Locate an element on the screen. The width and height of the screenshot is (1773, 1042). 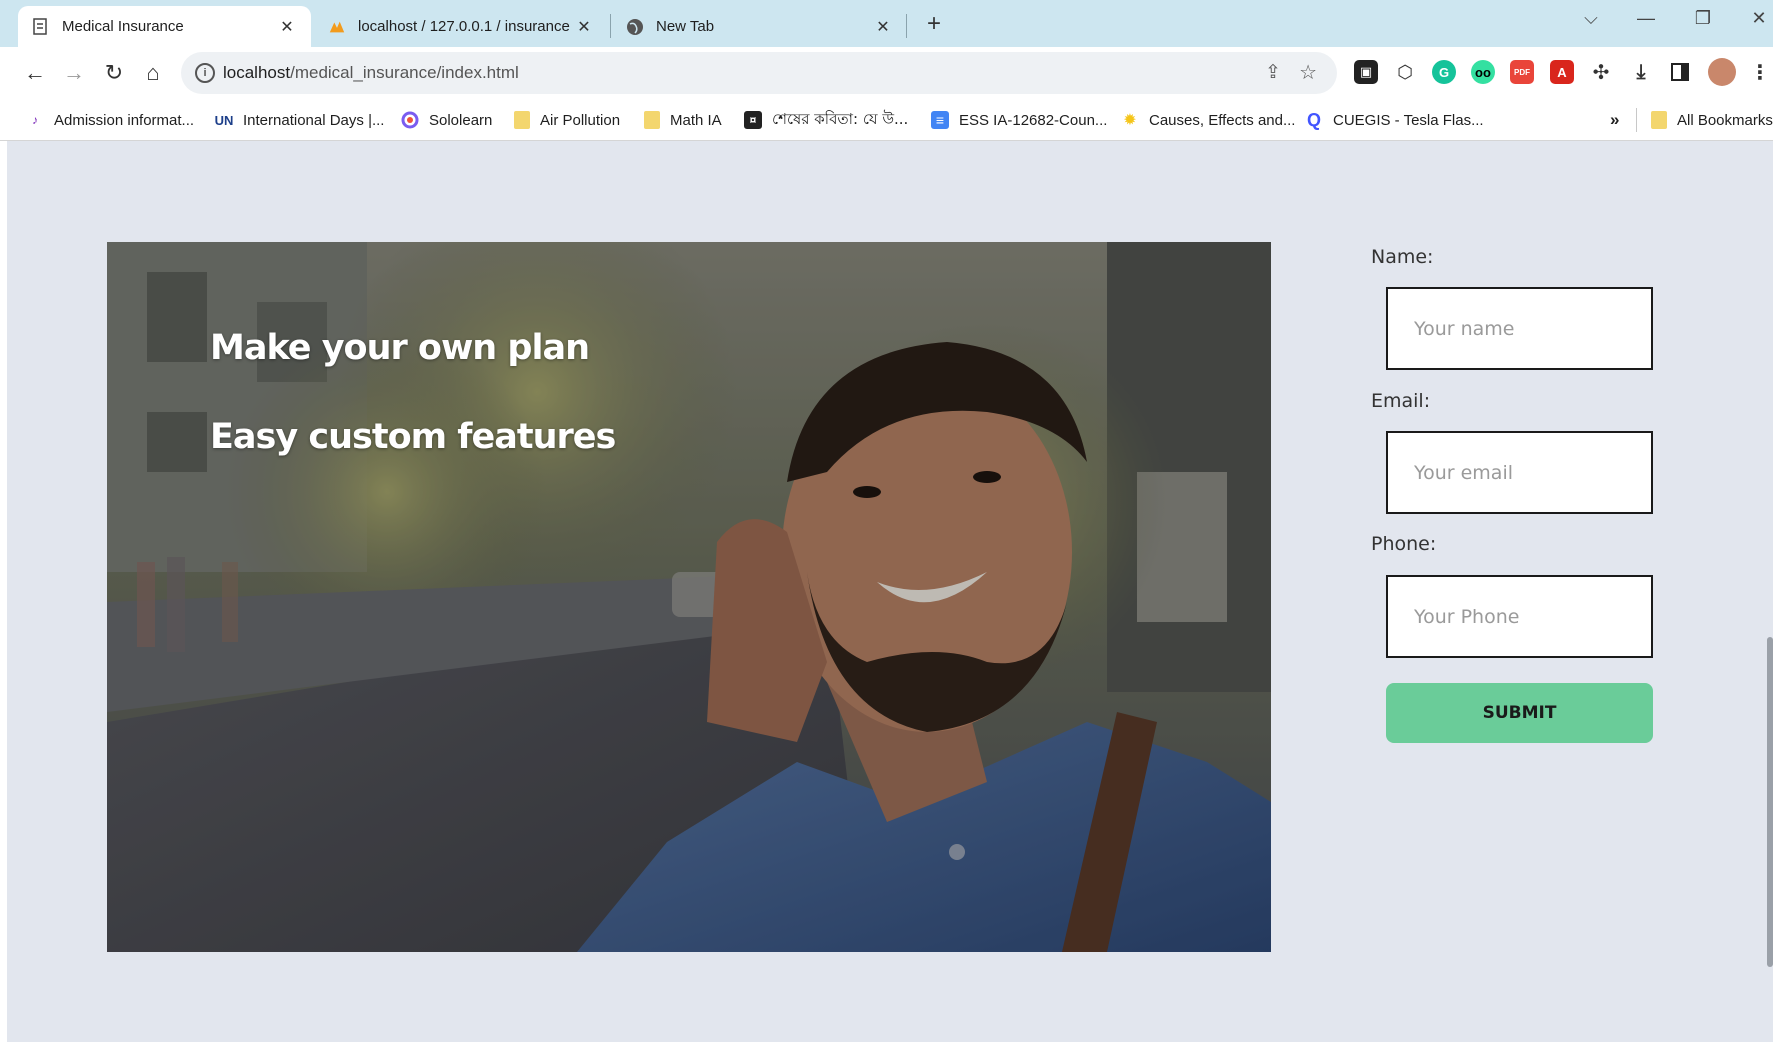
bookmark-label: Sololearn is located at coordinates (461, 120).